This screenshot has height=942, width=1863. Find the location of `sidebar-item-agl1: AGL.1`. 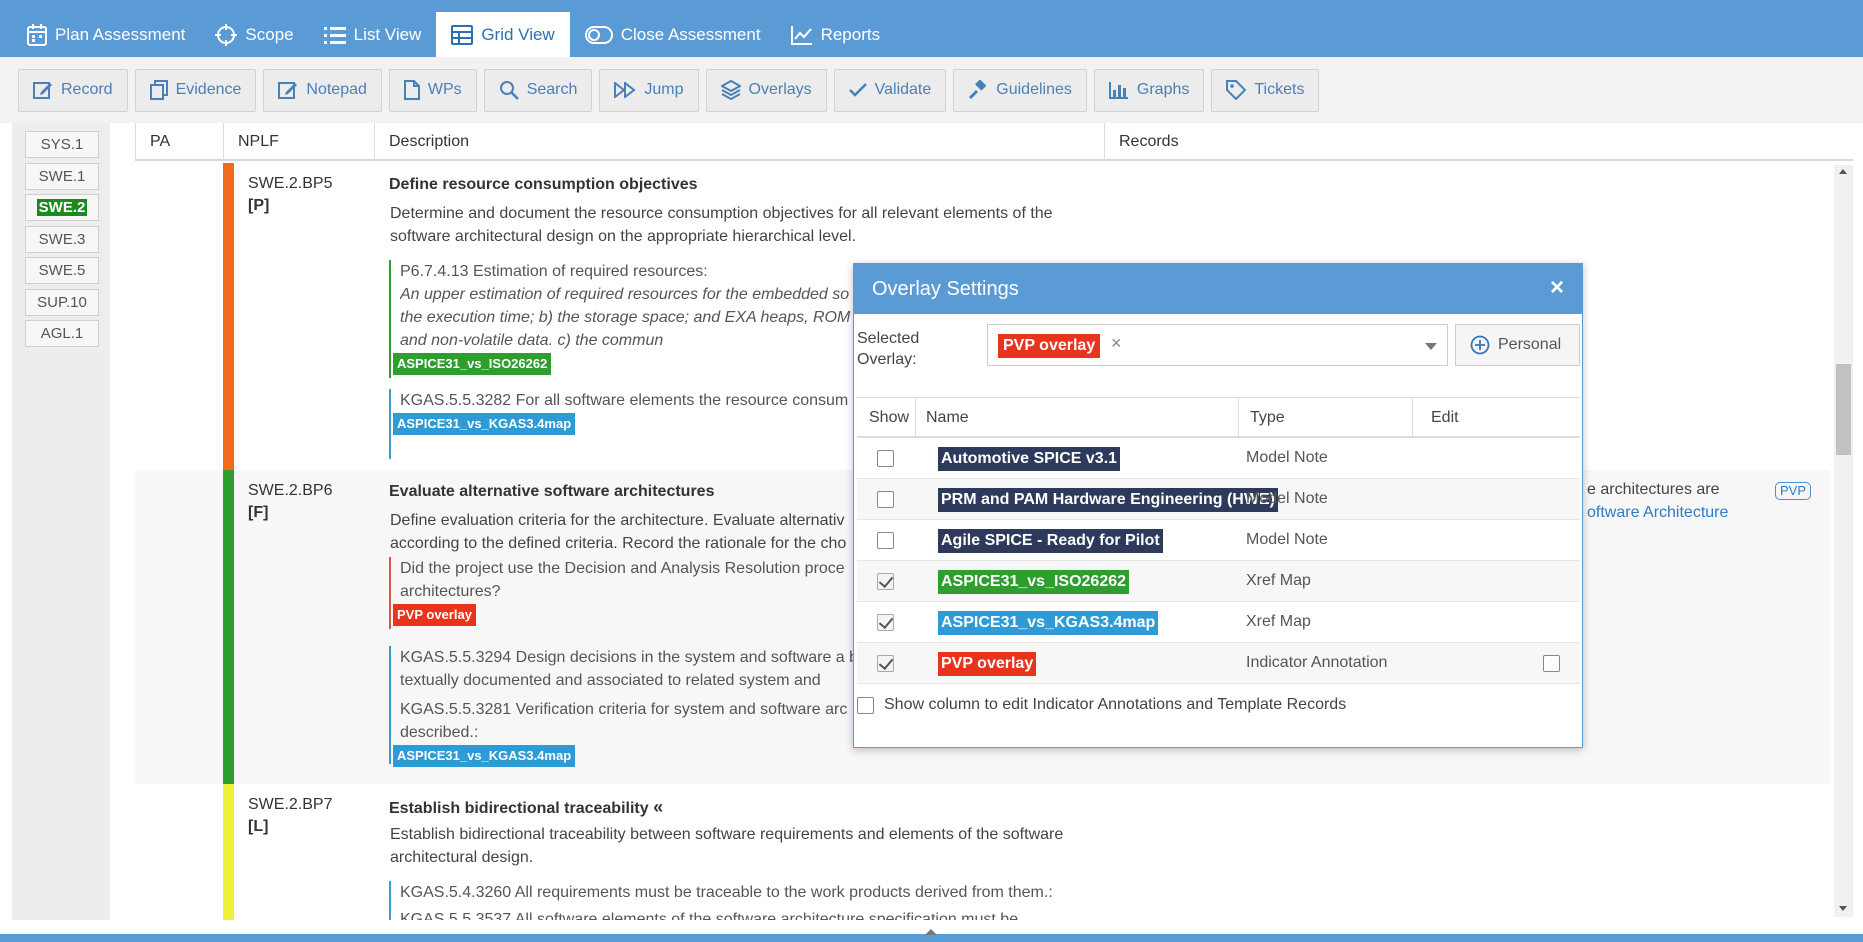

sidebar-item-agl1: AGL.1 is located at coordinates (62, 333).